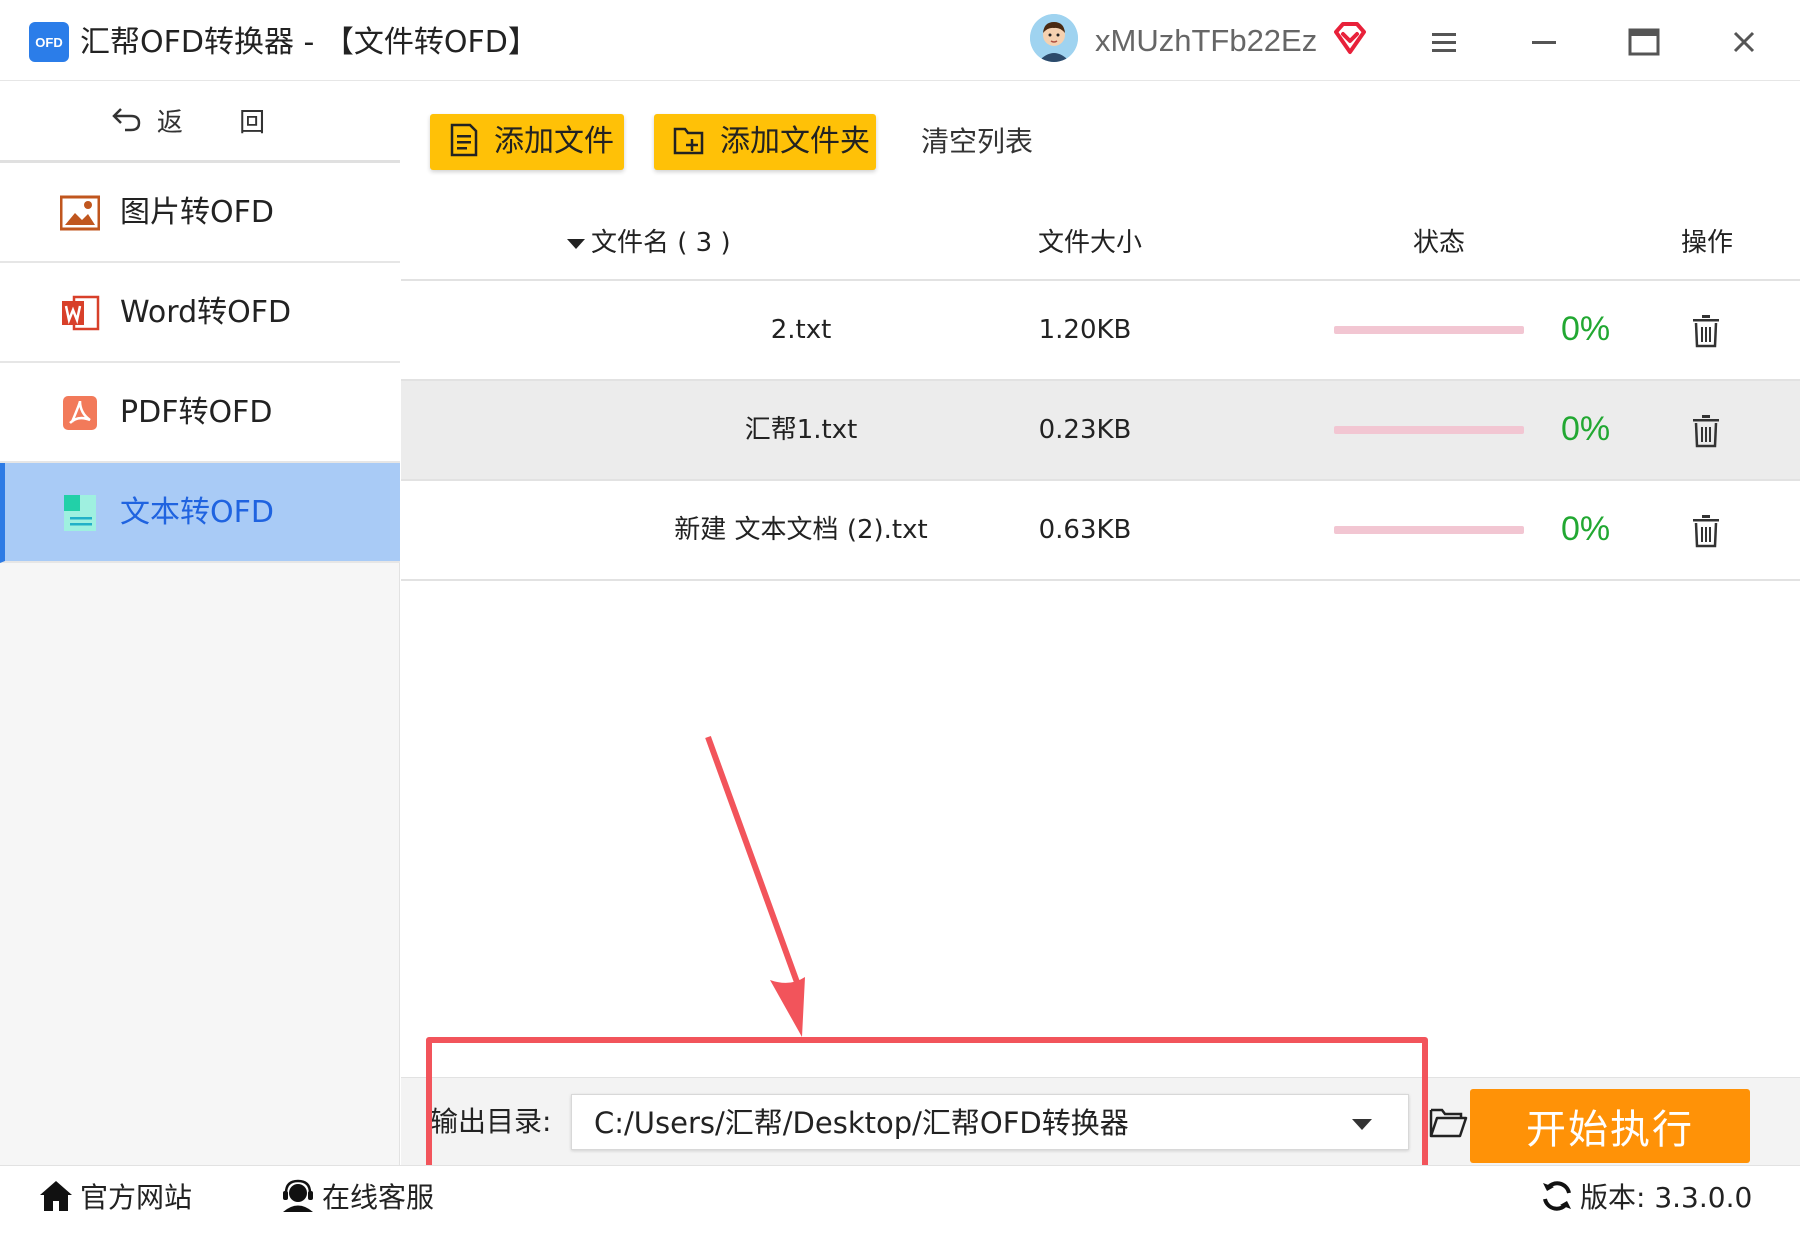 This screenshot has height=1234, width=1800. I want to click on sidebar-item-word-to-ofd: Word转OFD, so click(200, 313).